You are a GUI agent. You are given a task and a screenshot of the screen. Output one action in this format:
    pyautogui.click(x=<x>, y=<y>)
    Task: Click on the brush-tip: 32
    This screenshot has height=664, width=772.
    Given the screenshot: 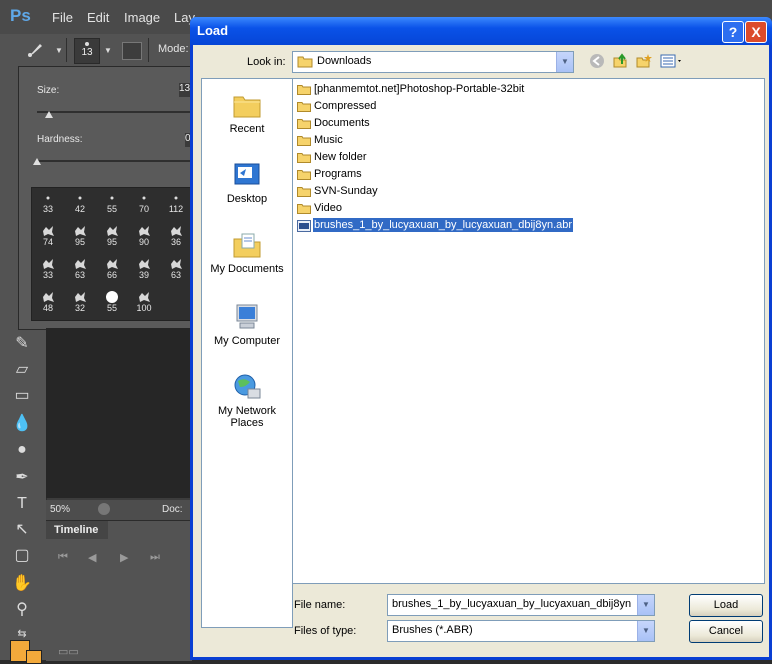 What is the action you would take?
    pyautogui.click(x=80, y=302)
    